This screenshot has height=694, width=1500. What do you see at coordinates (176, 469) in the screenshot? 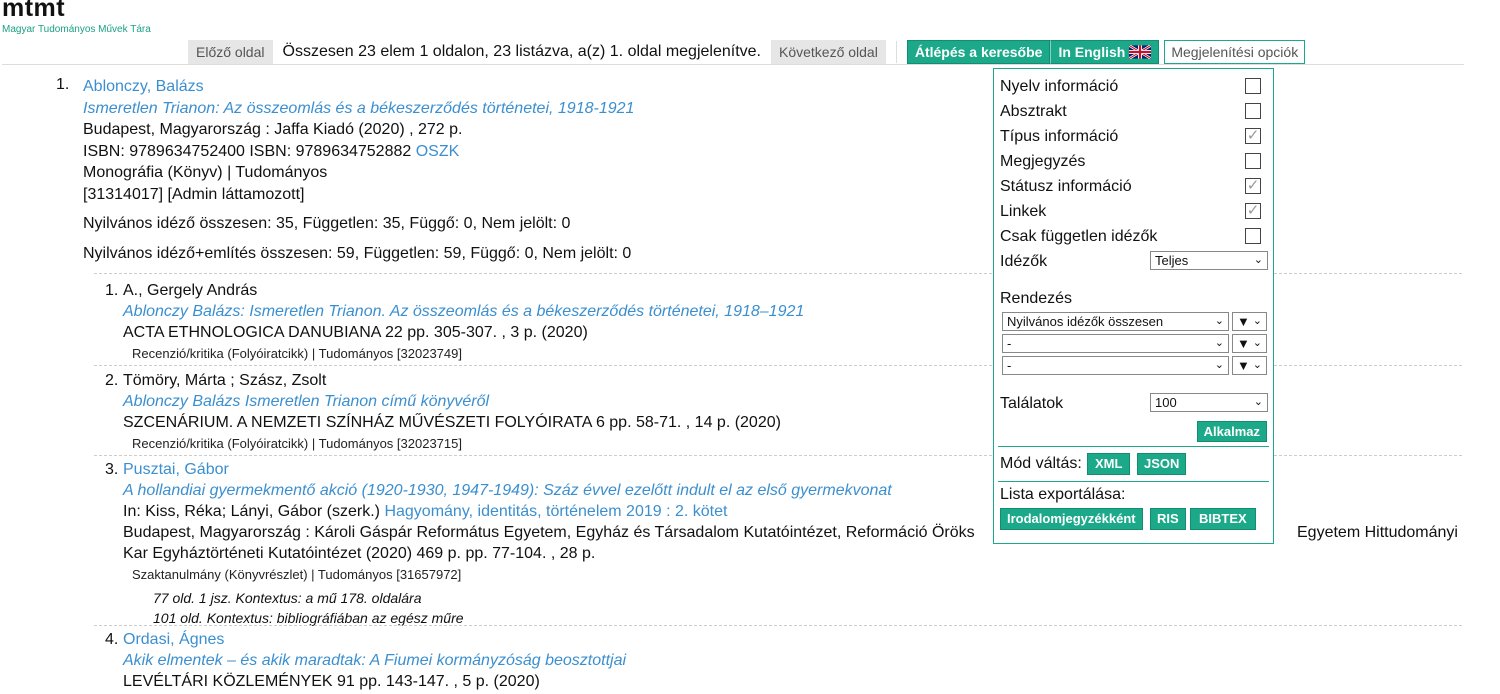
I see `citation-author-link: Pusztai, Gábor` at bounding box center [176, 469].